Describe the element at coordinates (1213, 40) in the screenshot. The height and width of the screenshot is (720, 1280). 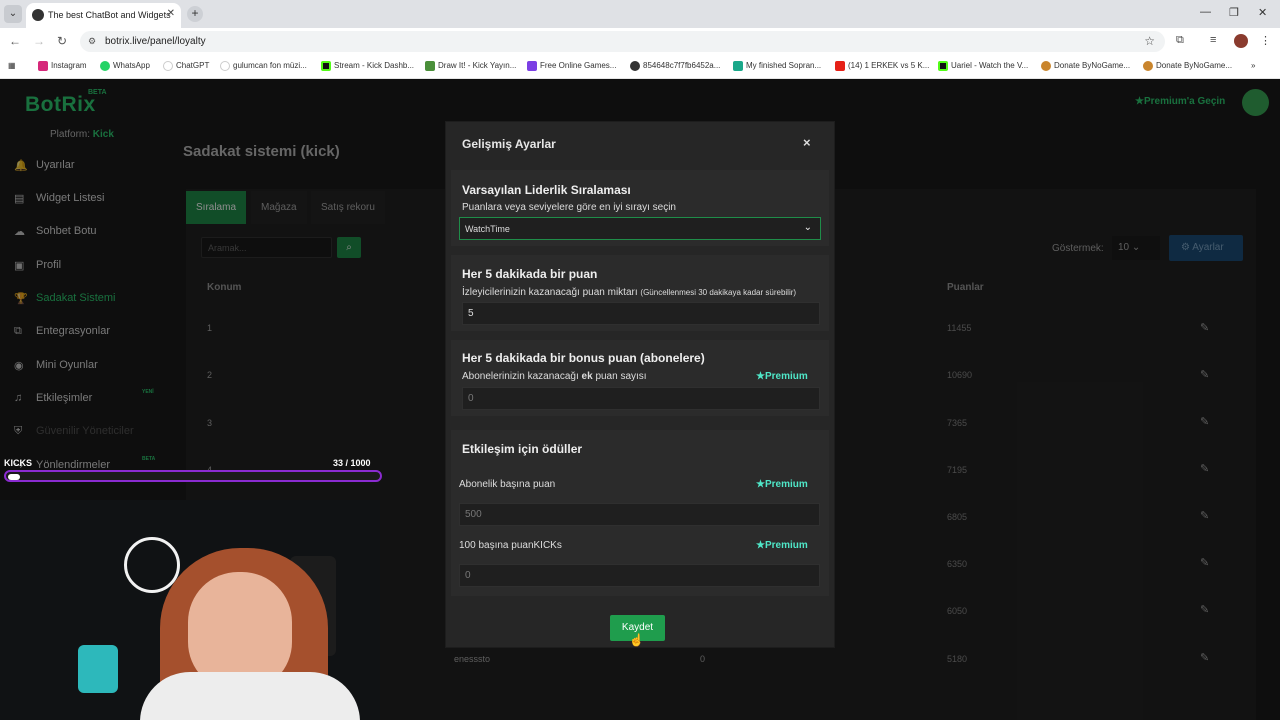
I see `reading-list-icon: ≡` at that location.